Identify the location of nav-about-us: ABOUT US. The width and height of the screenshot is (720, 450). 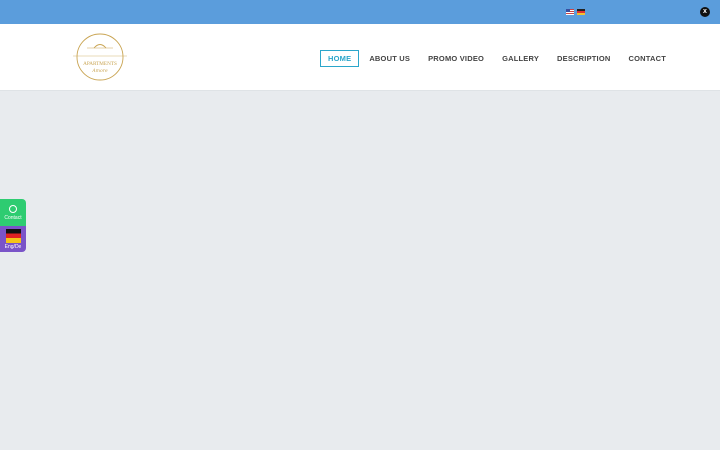
(389, 58).